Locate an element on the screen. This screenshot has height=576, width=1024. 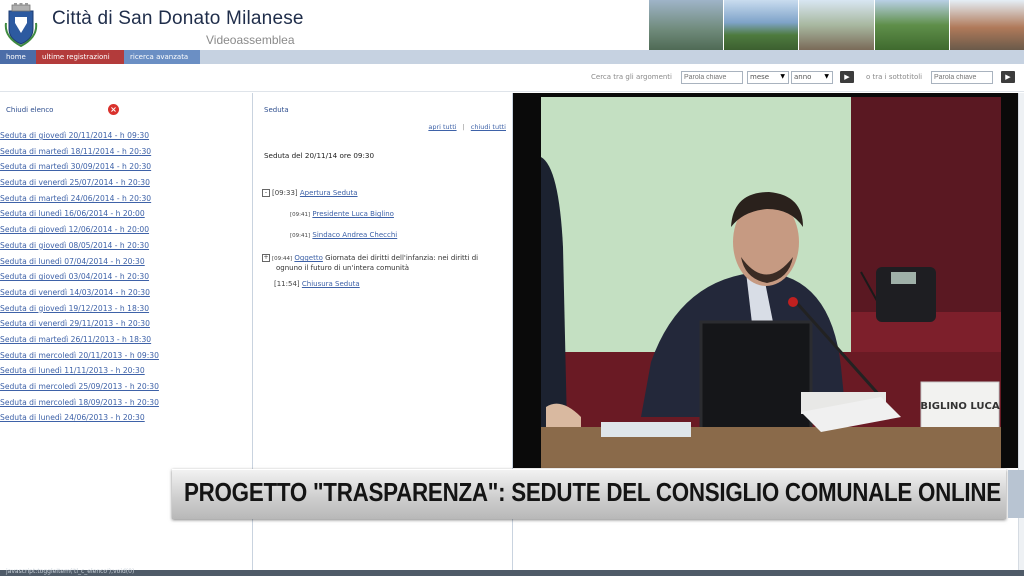
session-link: Seduta di mercoledì 20/11/2013 - h 09:30 is located at coordinates (125, 359).